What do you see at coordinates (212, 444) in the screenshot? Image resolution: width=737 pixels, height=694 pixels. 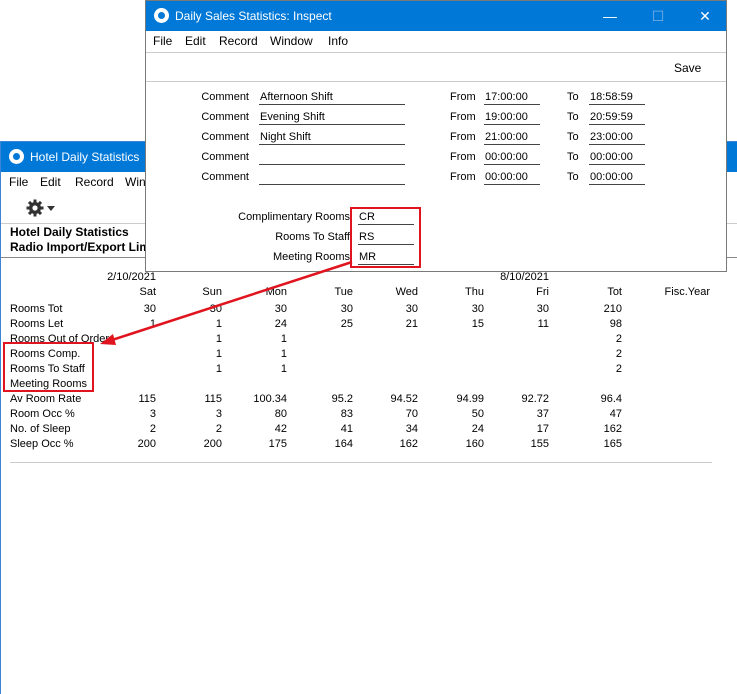 I see `report-cell: 200` at bounding box center [212, 444].